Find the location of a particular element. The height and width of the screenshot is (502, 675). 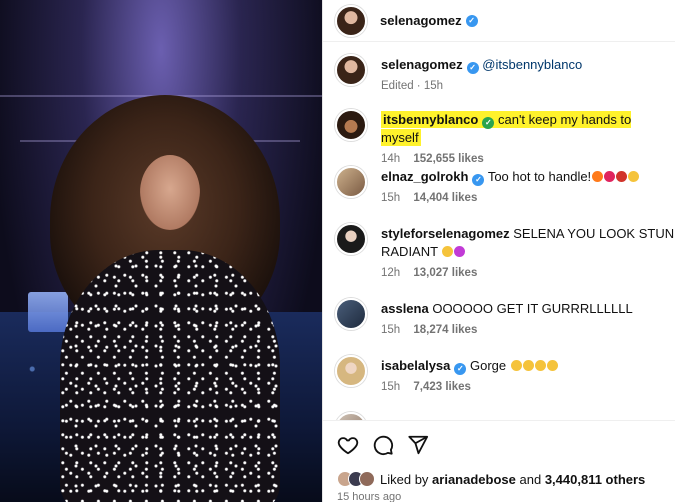

caption-mention: @itsbennyblanco is located at coordinates (532, 64).